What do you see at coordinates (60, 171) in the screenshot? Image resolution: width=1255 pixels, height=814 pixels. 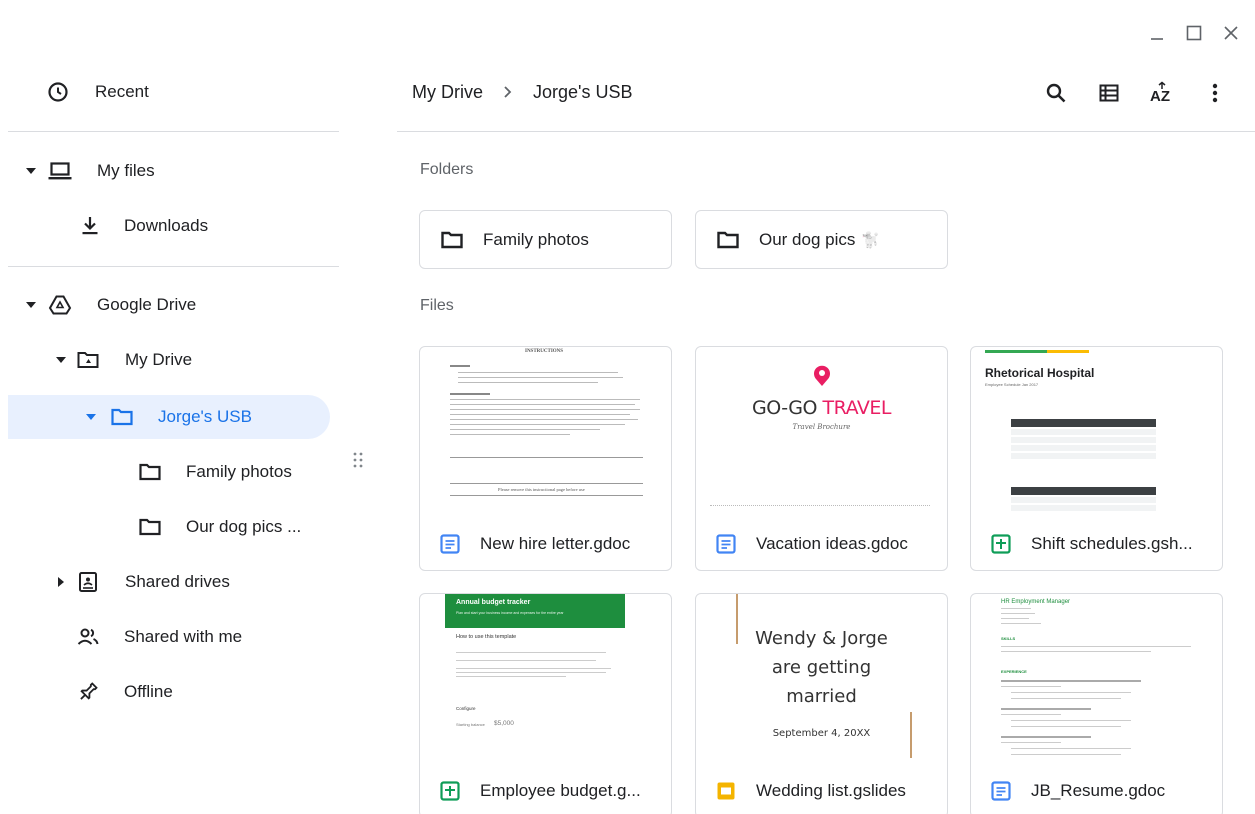 I see `laptop-icon` at bounding box center [60, 171].